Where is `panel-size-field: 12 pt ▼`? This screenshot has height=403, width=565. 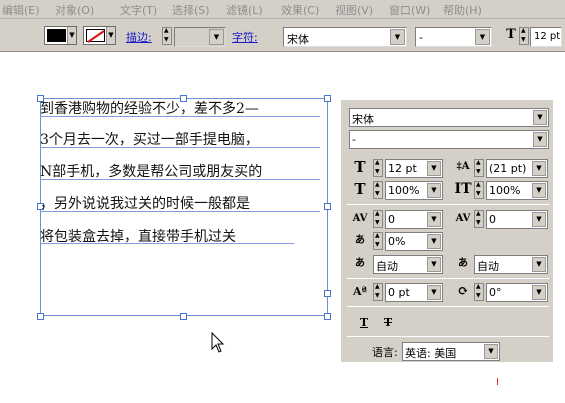 panel-size-field: 12 pt ▼ is located at coordinates (414, 168).